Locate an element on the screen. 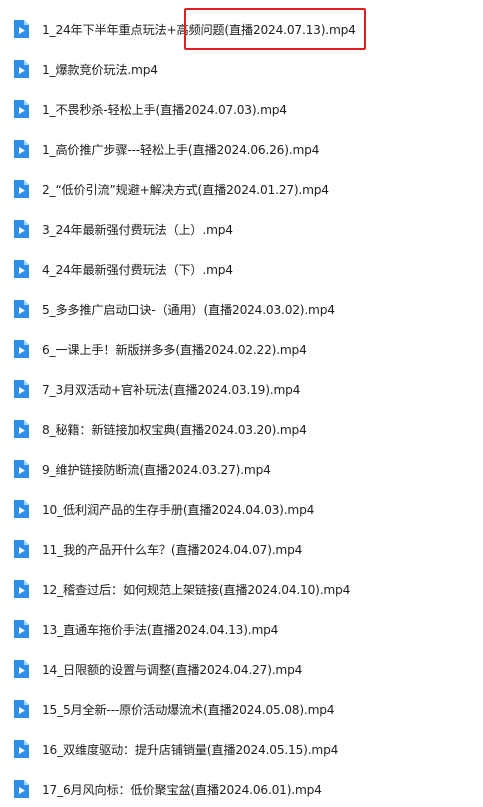 Image resolution: width=483 pixels, height=807 pixels. file-row: 2_“低价引流”规避+解决方式(直播2024.01.27).mp4 is located at coordinates (241, 189).